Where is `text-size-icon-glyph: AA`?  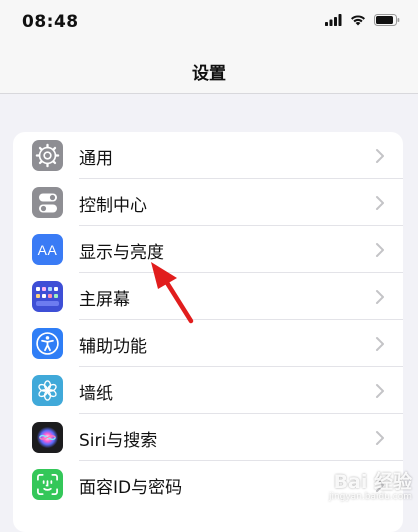
text-size-icon-glyph: AA is located at coordinates (47, 249).